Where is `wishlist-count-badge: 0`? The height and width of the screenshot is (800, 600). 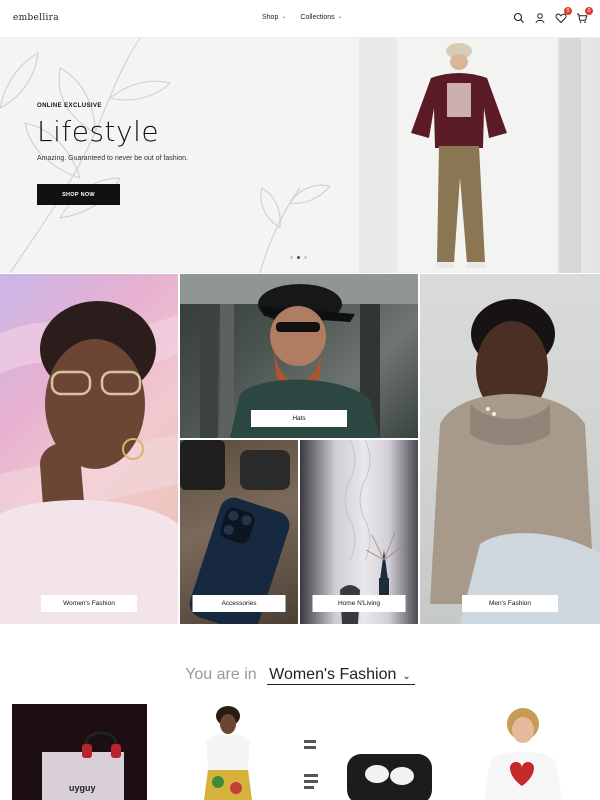
wishlist-count-badge: 0 is located at coordinates (568, 11).